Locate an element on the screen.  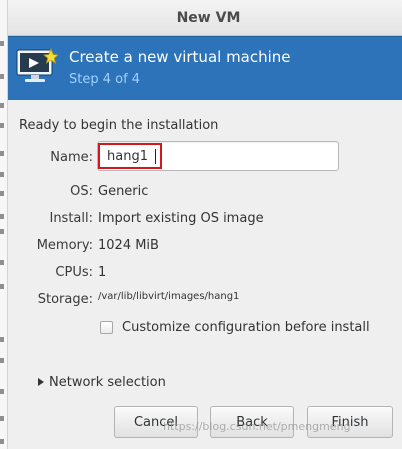
install-value: Import existing OS image is located at coordinates (181, 218).